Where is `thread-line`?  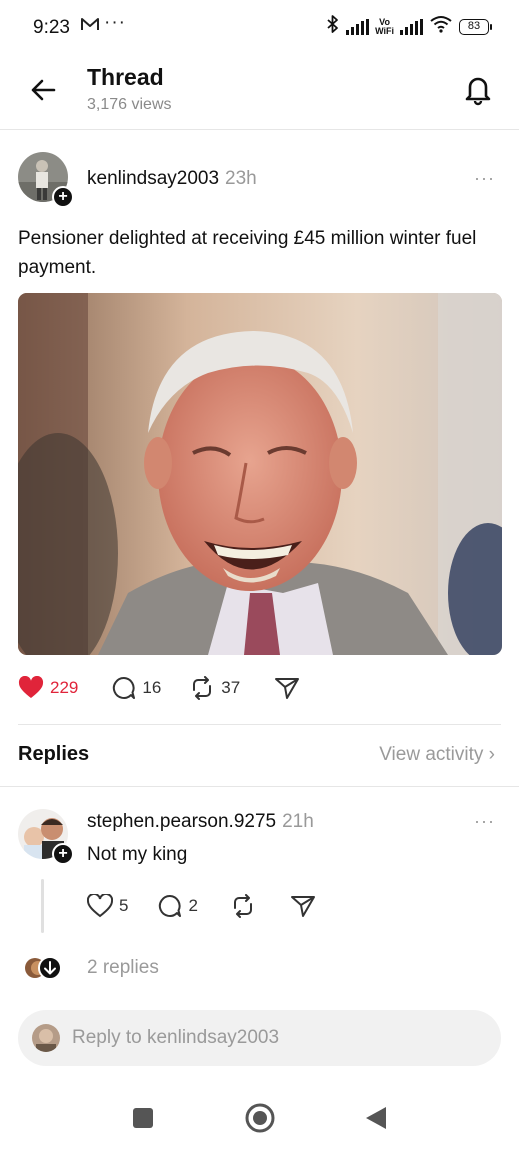
thread-line is located at coordinates (42, 906).